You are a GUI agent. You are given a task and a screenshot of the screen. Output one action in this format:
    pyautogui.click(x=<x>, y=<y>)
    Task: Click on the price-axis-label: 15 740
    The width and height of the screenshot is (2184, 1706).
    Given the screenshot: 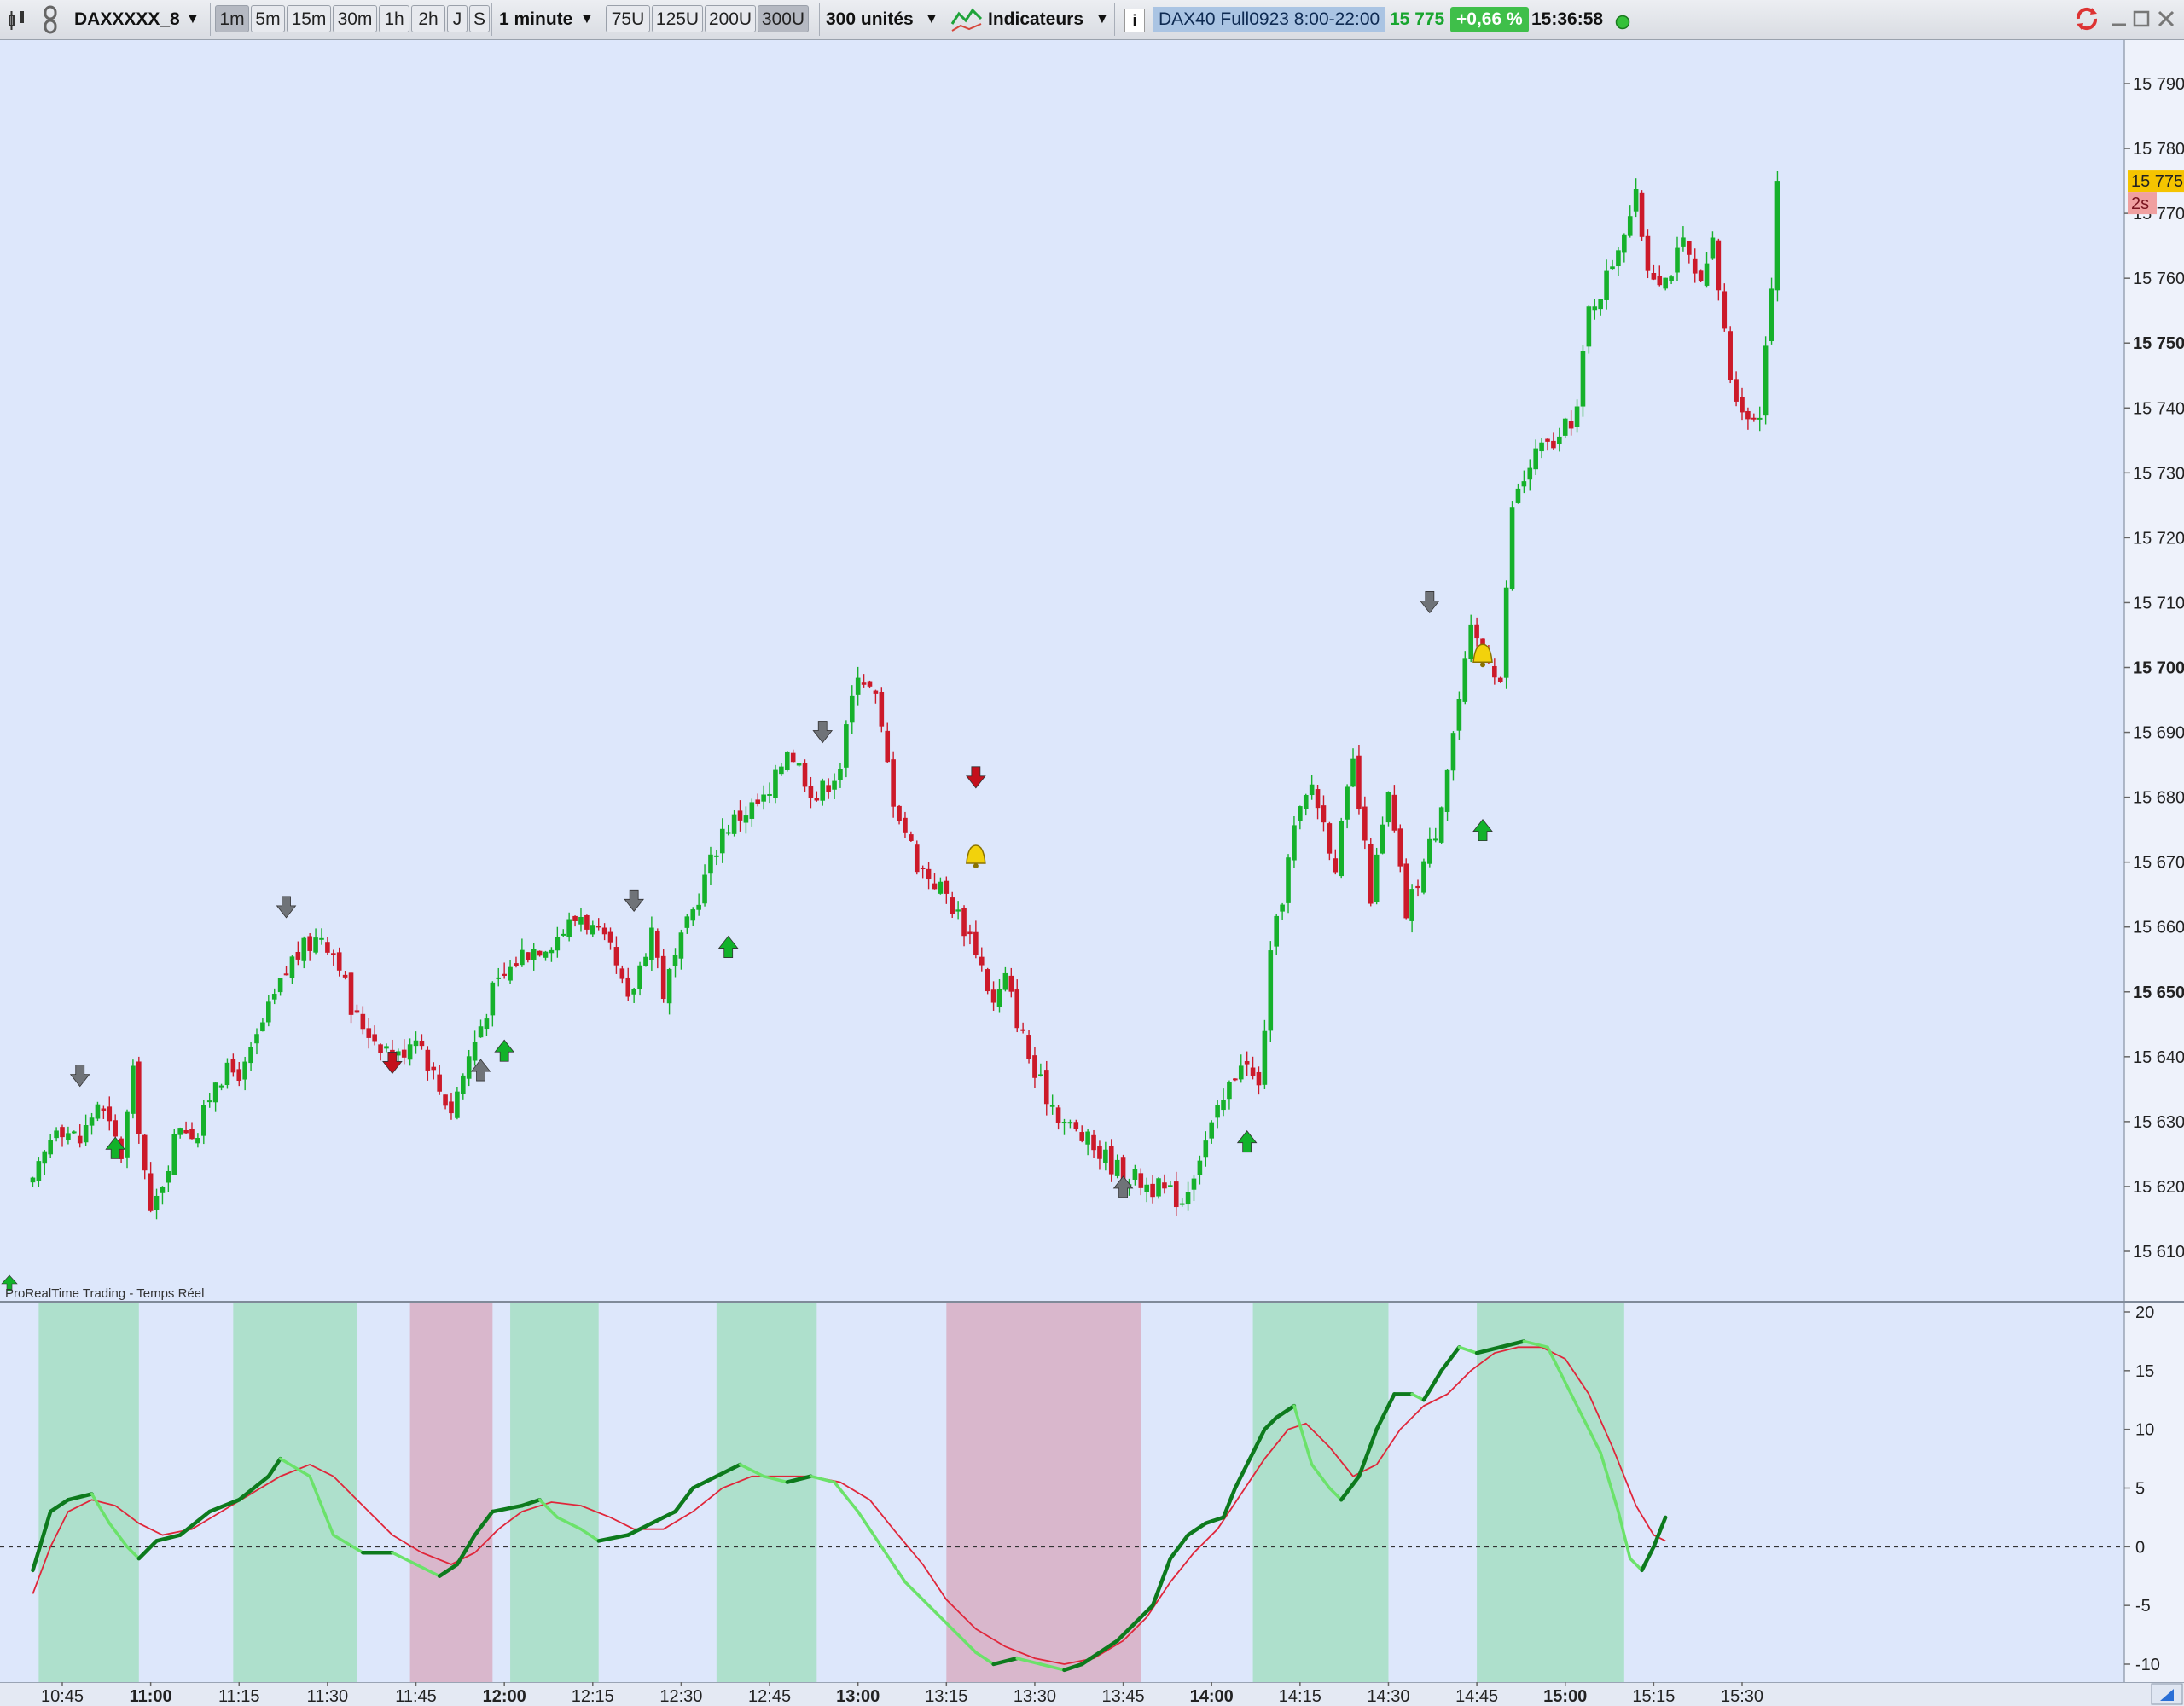 What is the action you would take?
    pyautogui.click(x=2159, y=408)
    